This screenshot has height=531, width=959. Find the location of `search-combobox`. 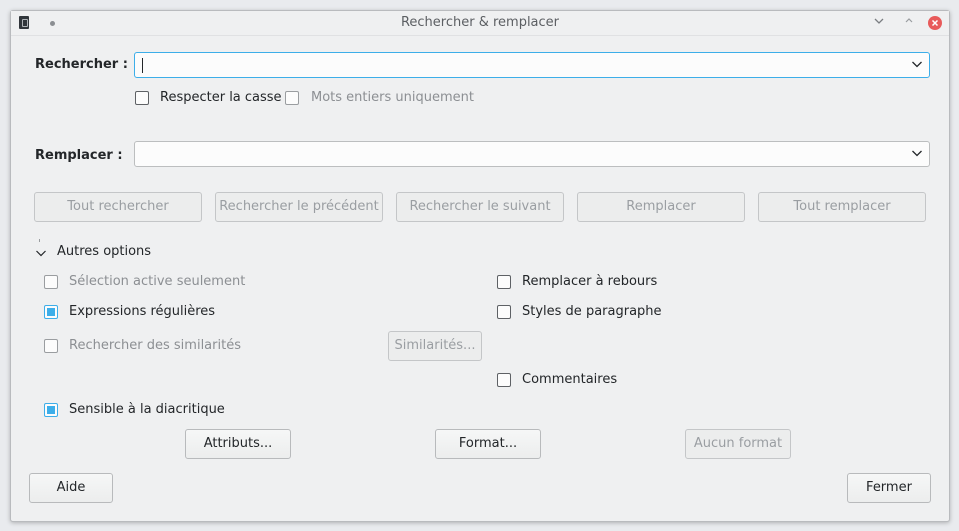

search-combobox is located at coordinates (532, 65).